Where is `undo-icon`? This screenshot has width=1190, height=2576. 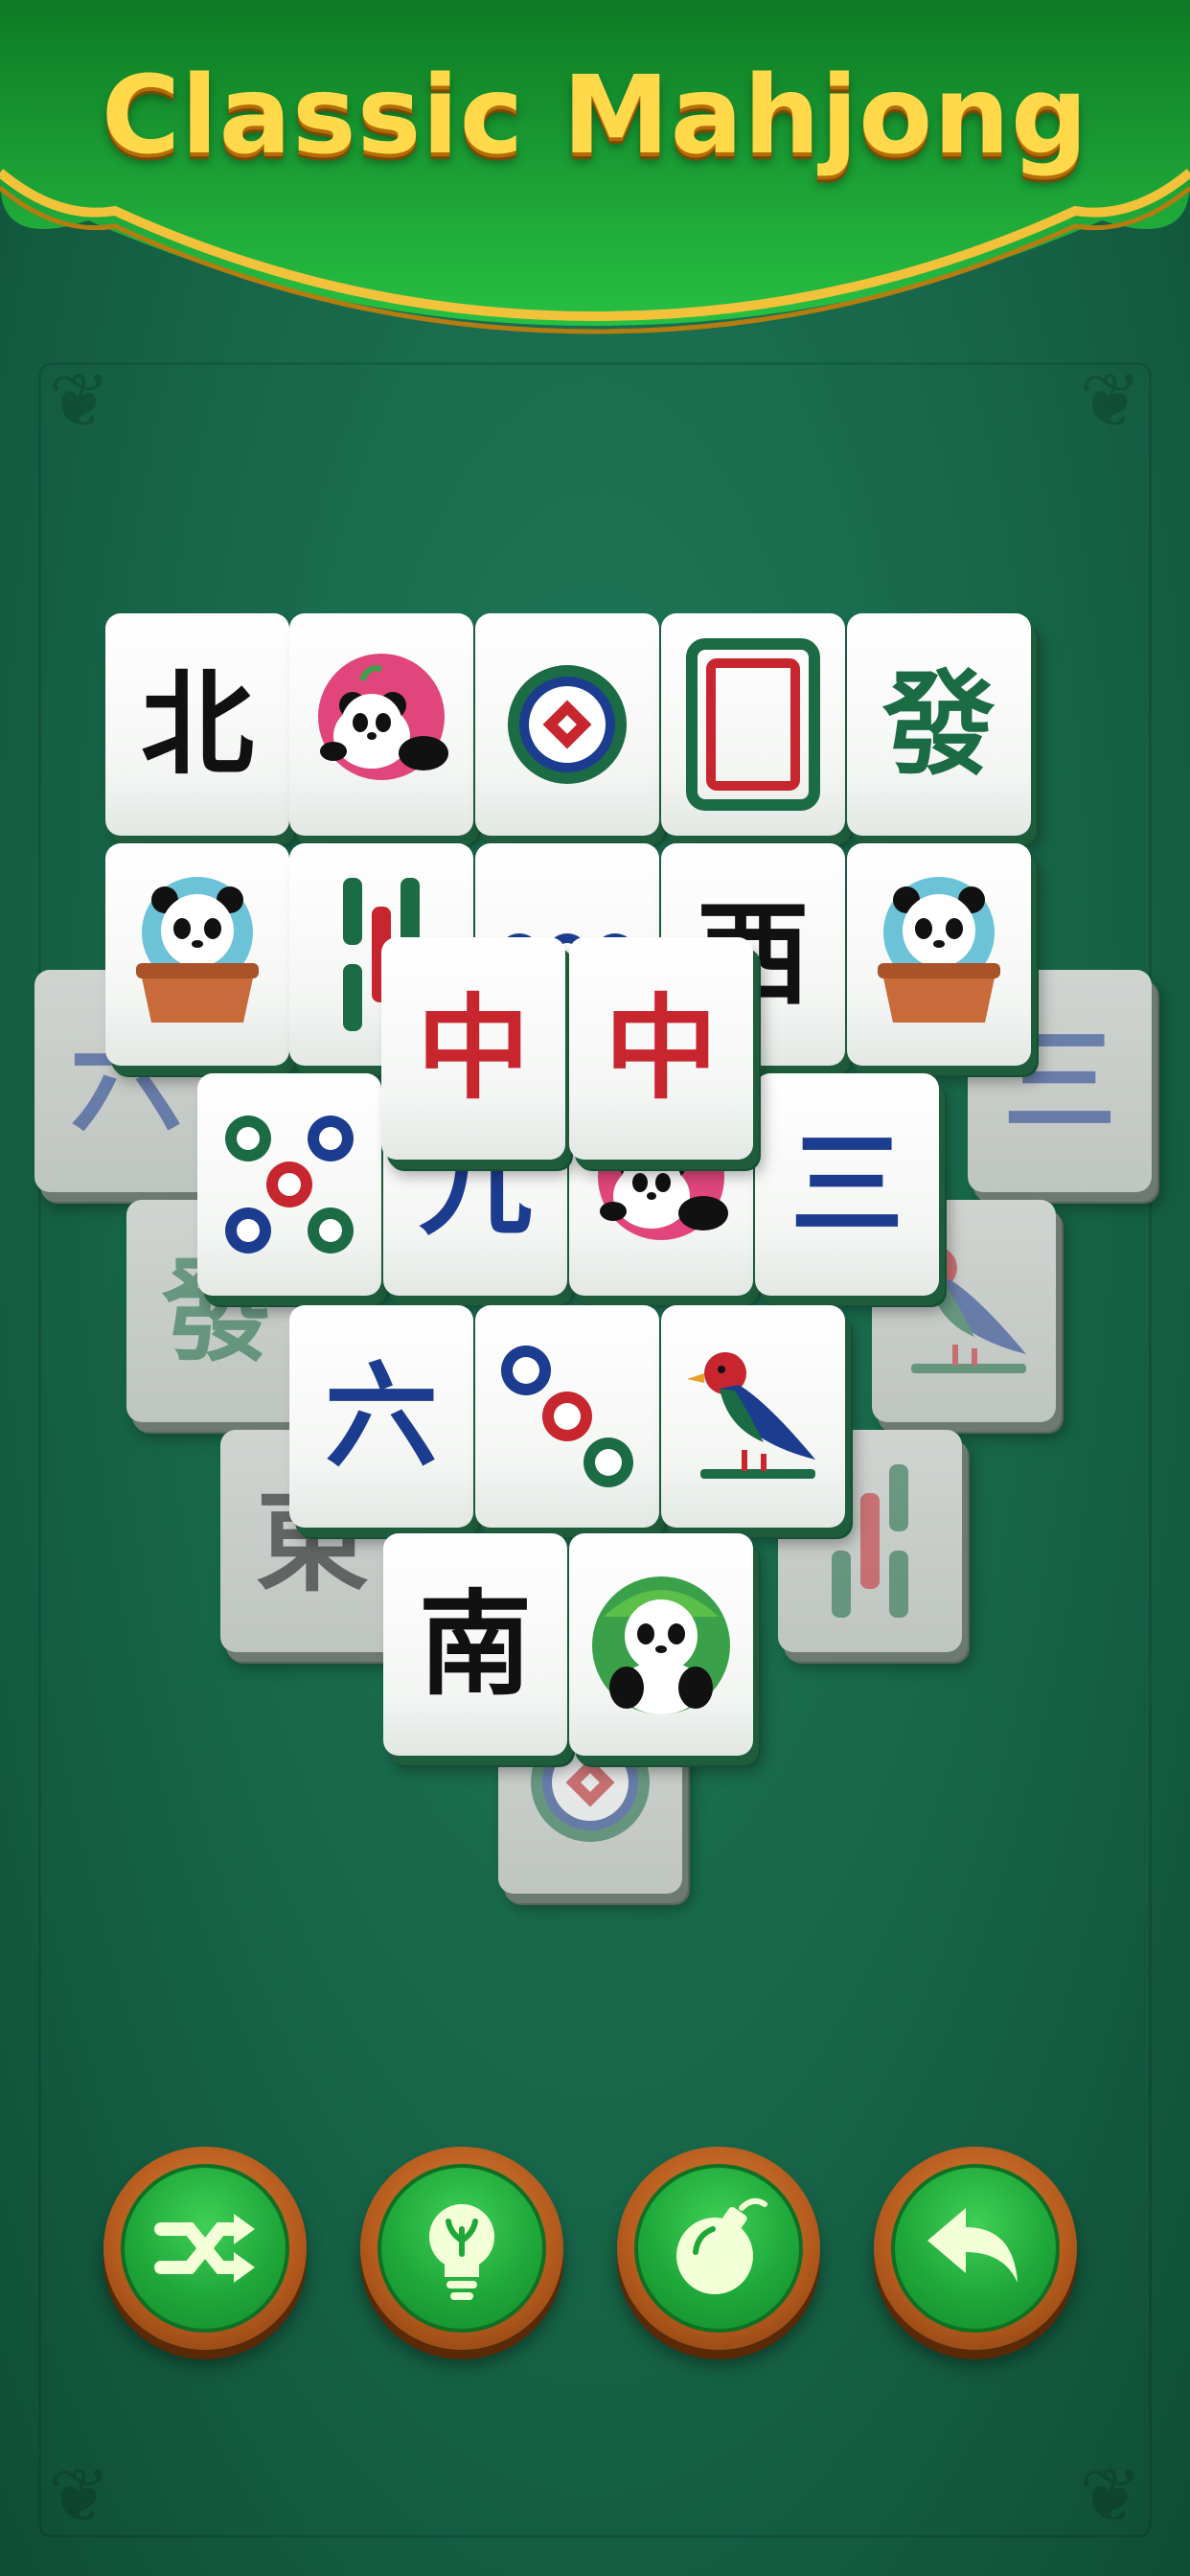 undo-icon is located at coordinates (973, 2245).